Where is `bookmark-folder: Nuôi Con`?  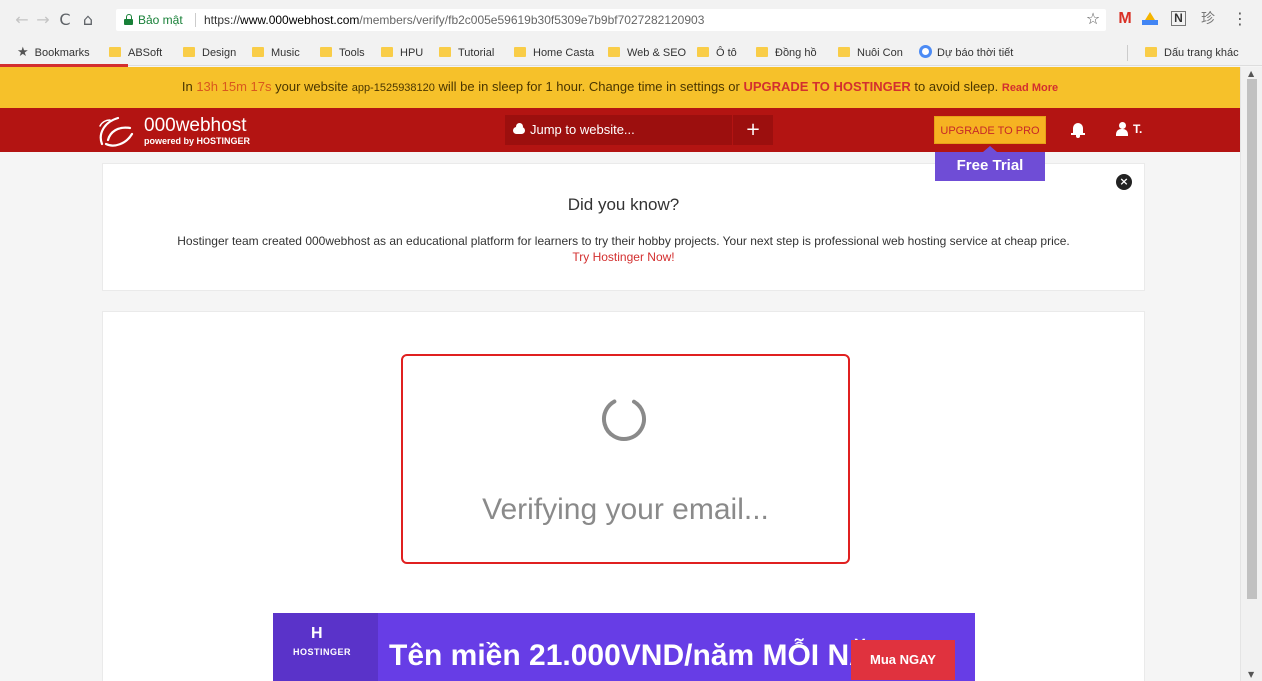 bookmark-folder: Nuôi Con is located at coordinates (870, 53).